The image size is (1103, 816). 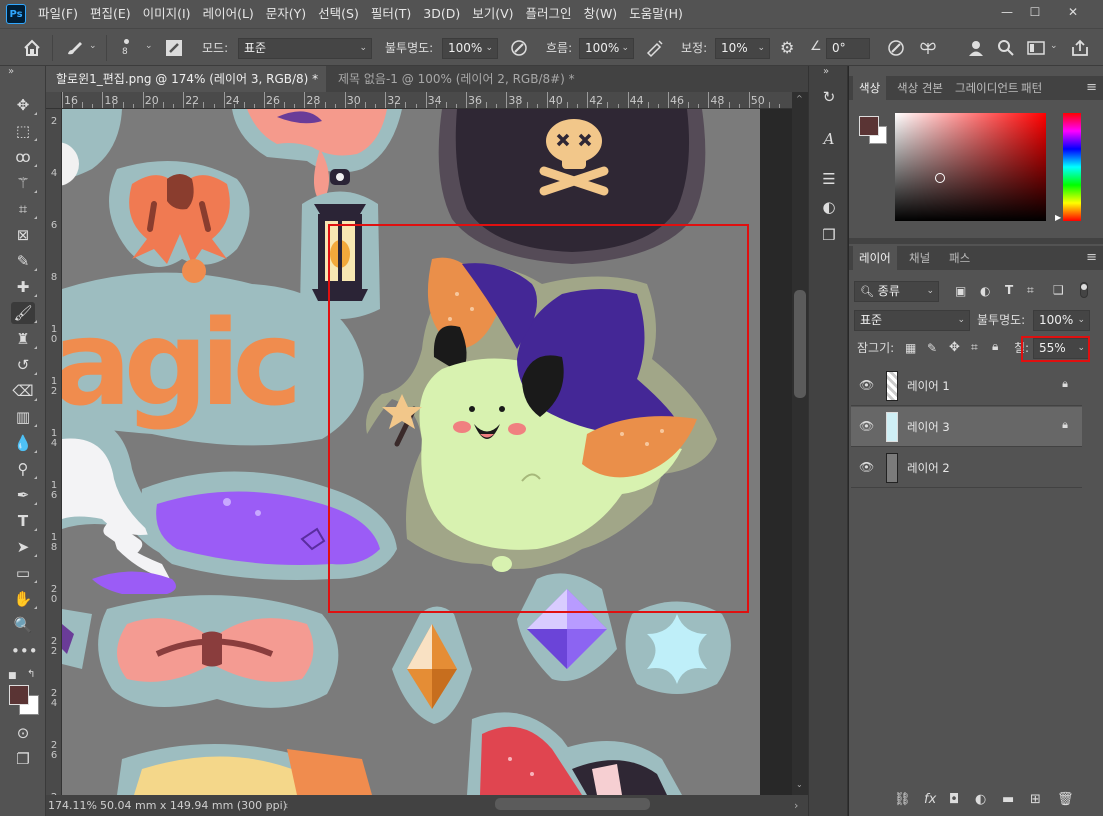 What do you see at coordinates (1006, 48) in the screenshot?
I see `search-icon` at bounding box center [1006, 48].